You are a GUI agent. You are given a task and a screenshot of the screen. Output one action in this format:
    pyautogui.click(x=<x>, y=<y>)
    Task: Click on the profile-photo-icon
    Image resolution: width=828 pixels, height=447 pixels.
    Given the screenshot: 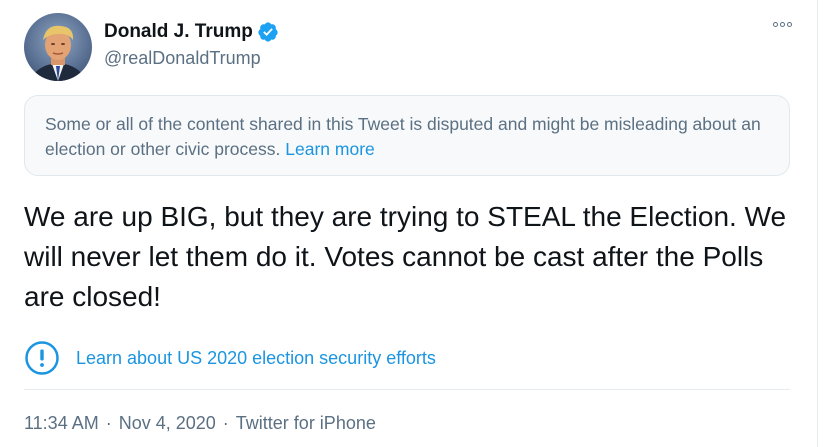 What is the action you would take?
    pyautogui.click(x=58, y=47)
    